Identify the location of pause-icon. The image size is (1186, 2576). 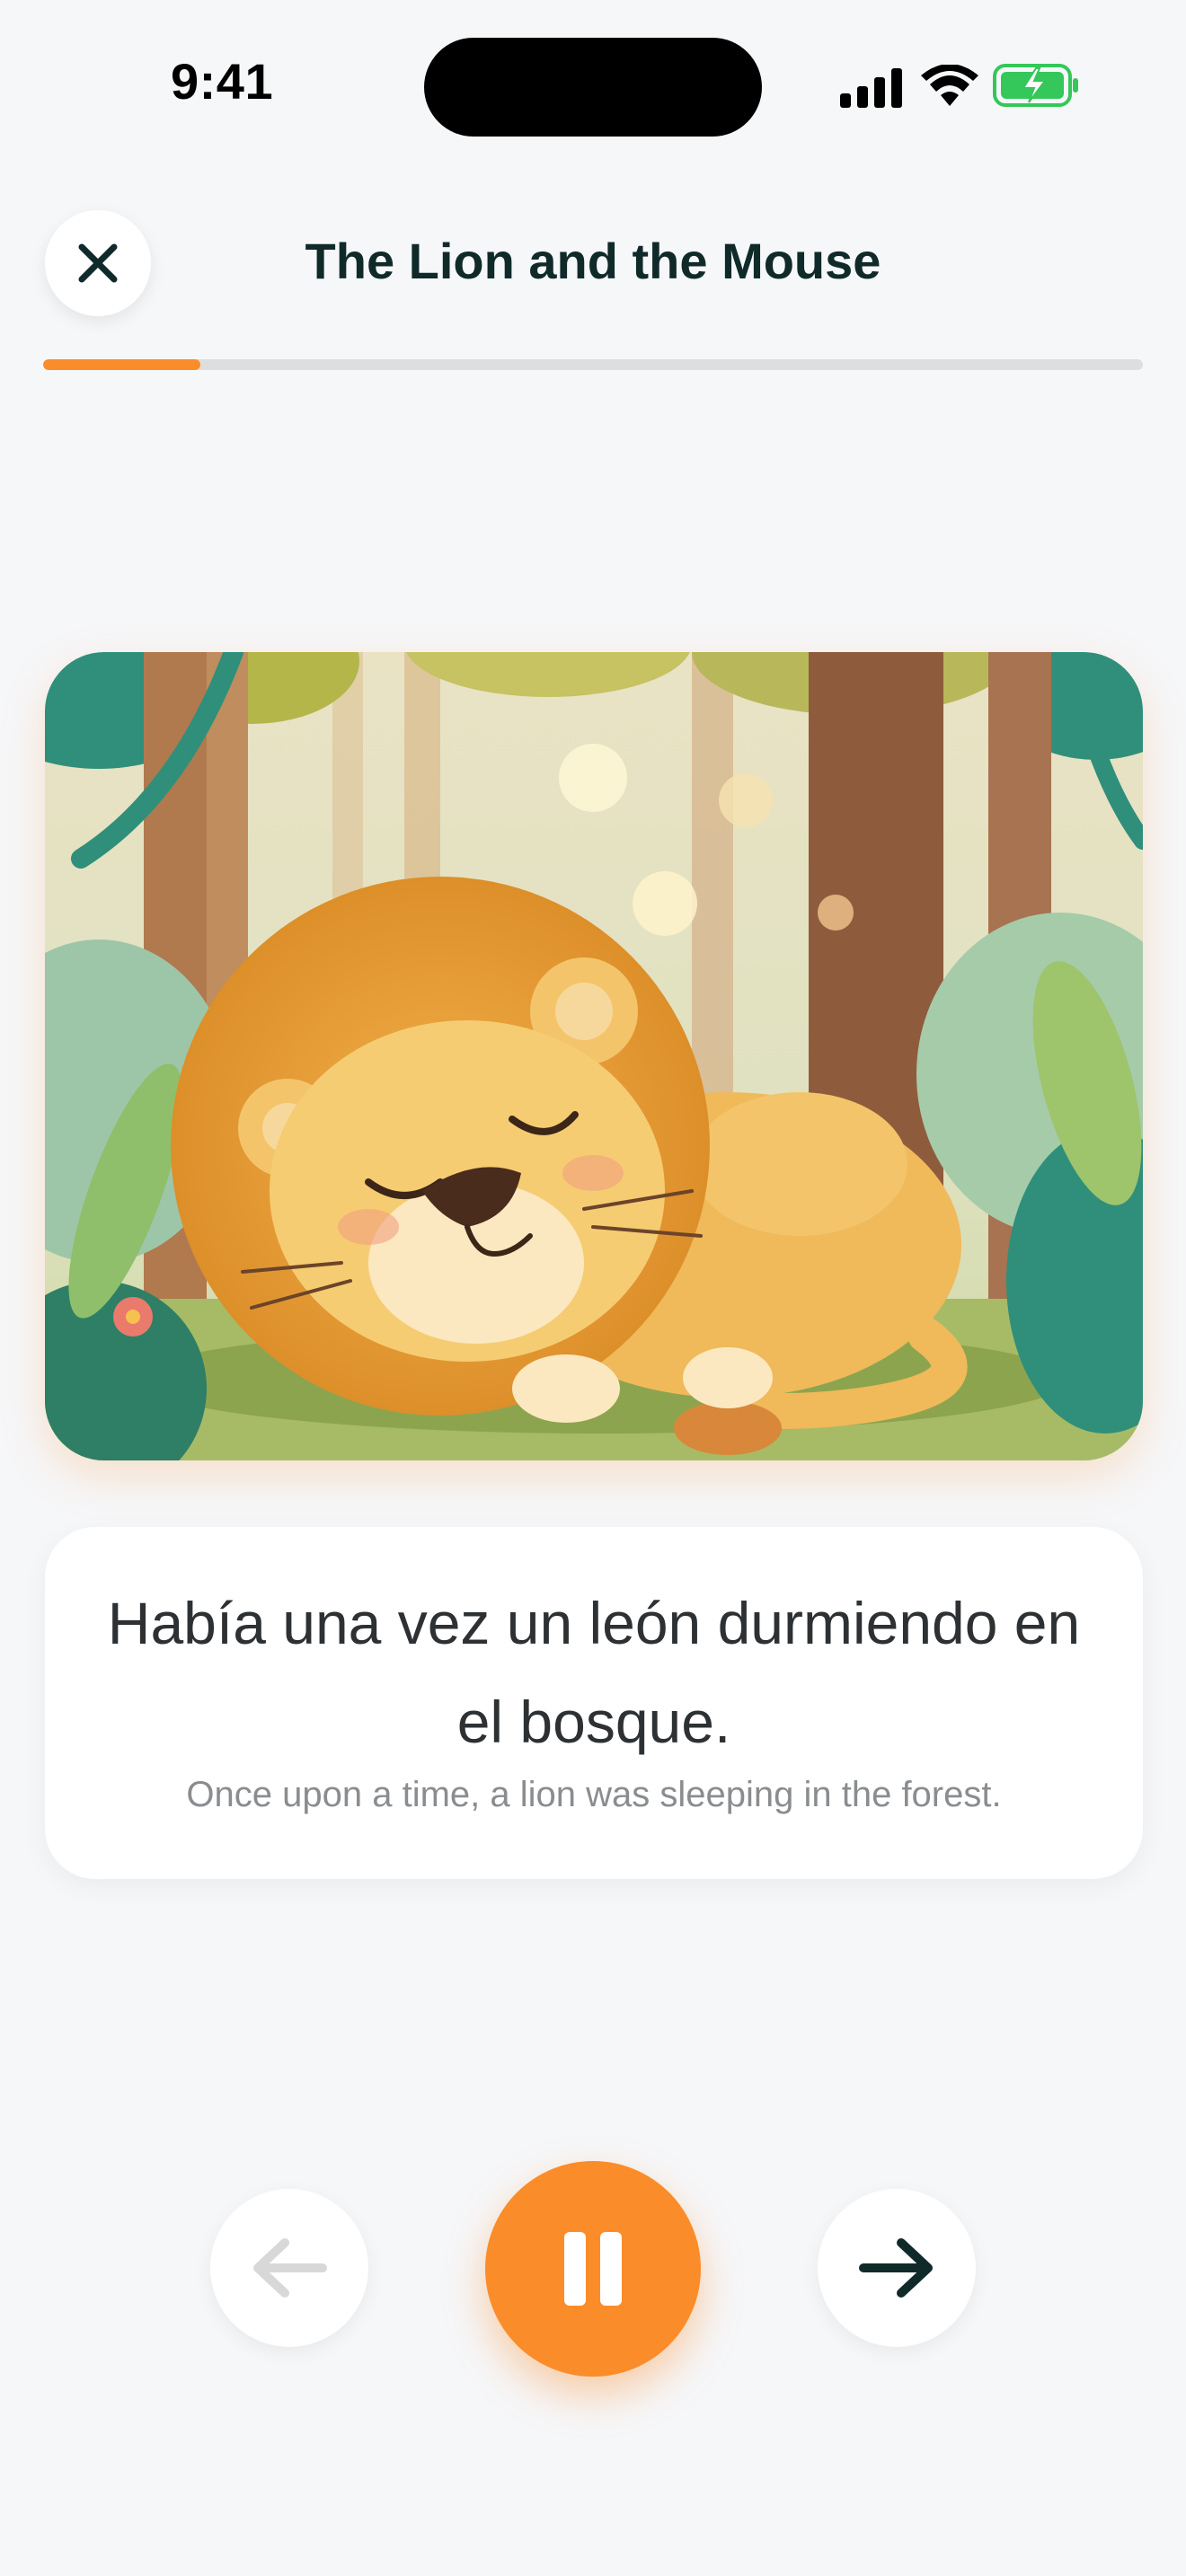
(593, 2269).